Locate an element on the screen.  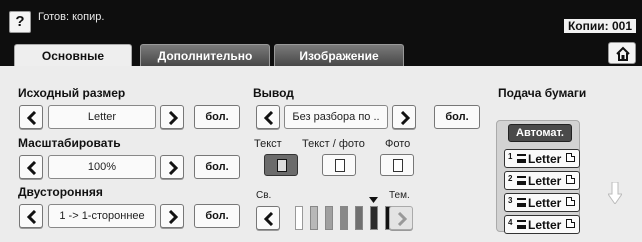
duplex-more-button: бол. is located at coordinates (217, 216).